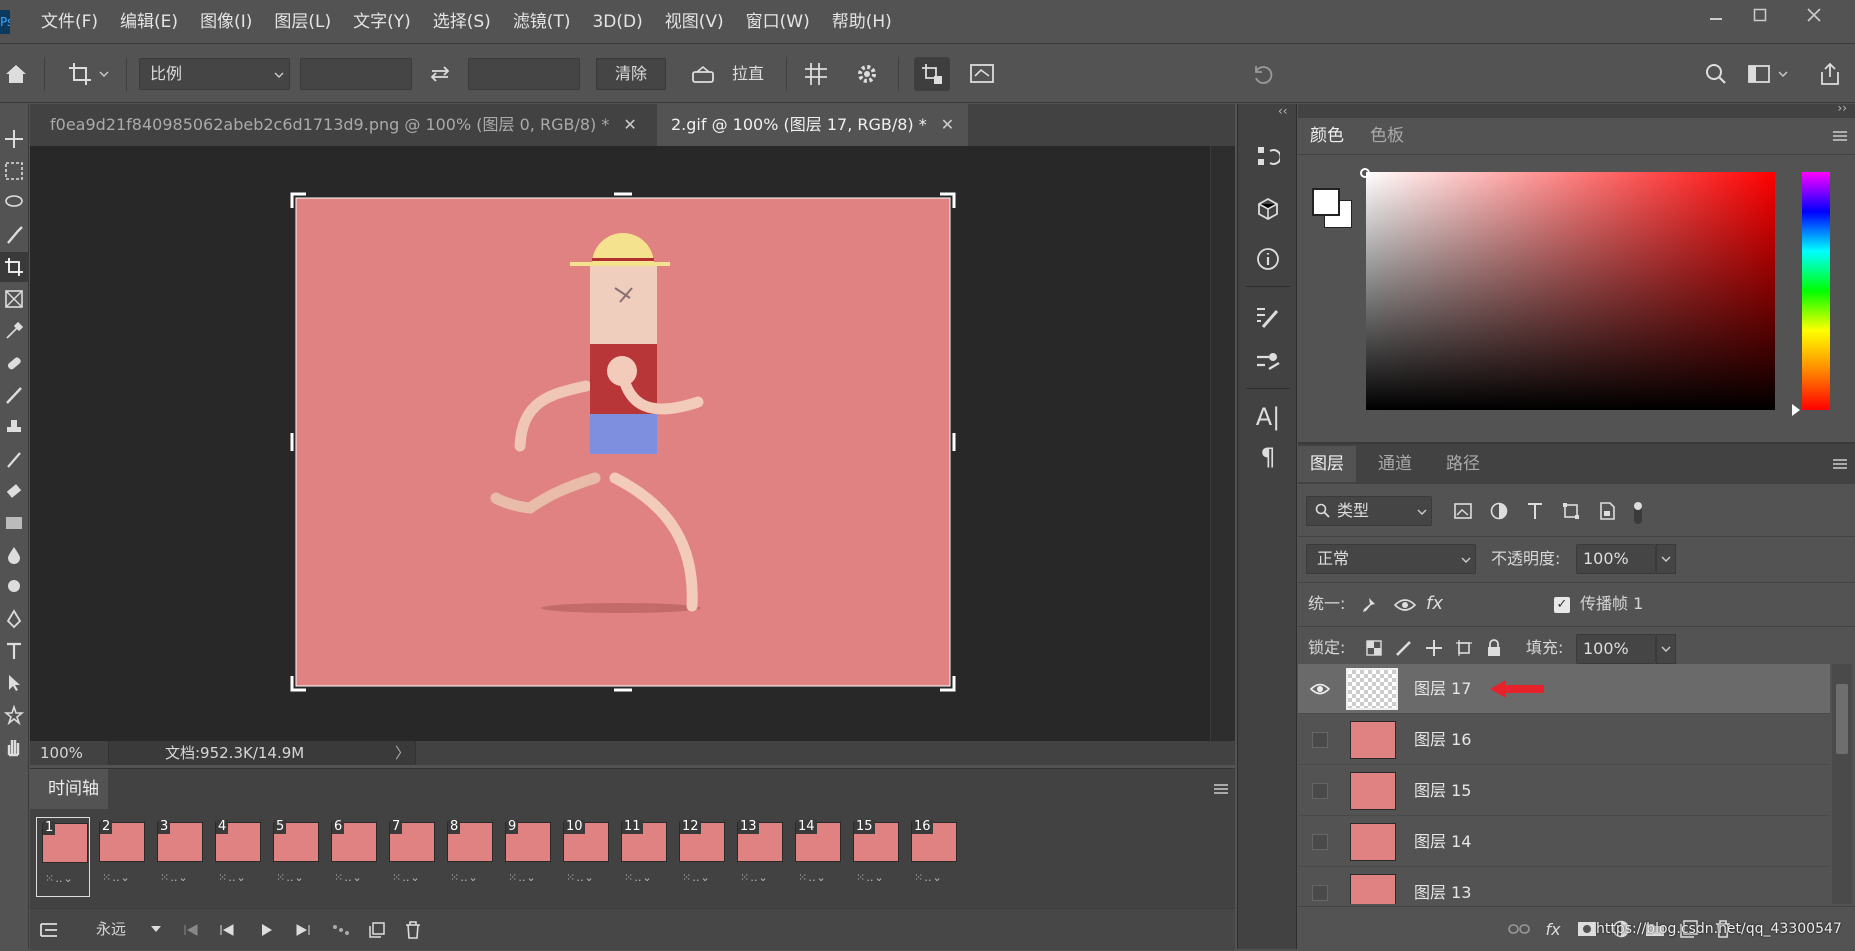 This screenshot has width=1855, height=951. What do you see at coordinates (631, 74) in the screenshot?
I see `clear-button: 清除` at bounding box center [631, 74].